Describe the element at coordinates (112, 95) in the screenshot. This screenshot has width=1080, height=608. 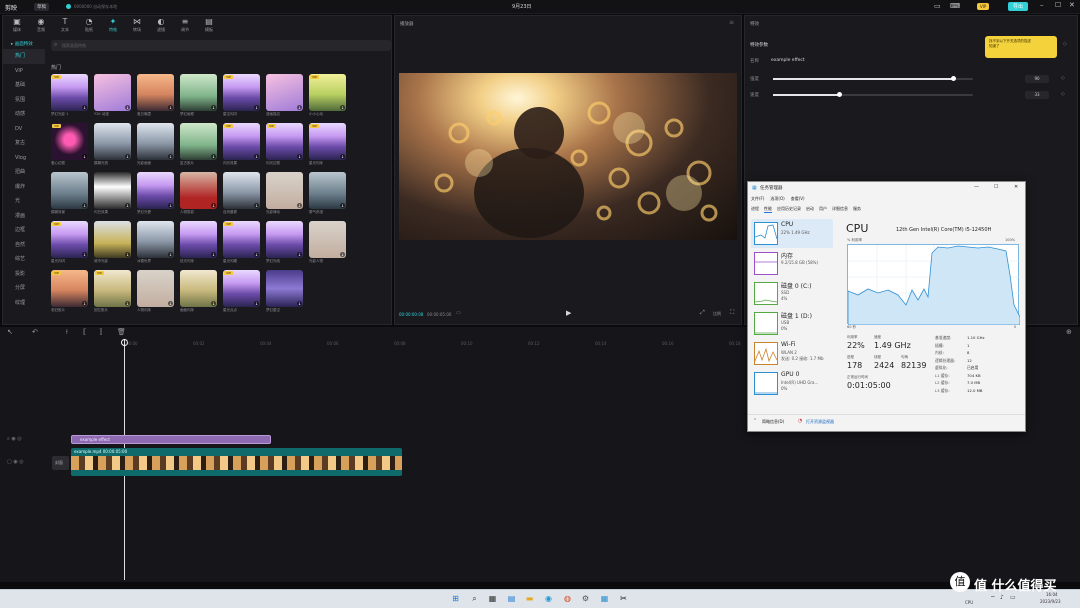
I see `effect-thumbnail: ↓ Y2K 动漫` at that location.